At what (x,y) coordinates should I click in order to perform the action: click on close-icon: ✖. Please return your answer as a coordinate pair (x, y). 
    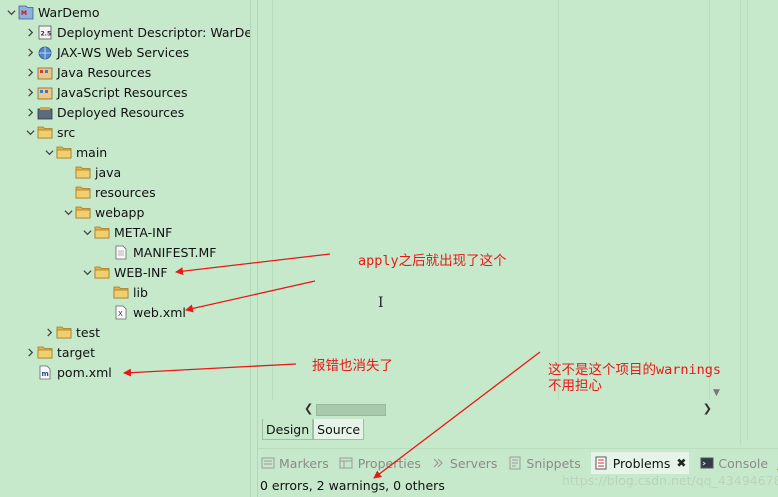
    Looking at the image, I should click on (681, 463).